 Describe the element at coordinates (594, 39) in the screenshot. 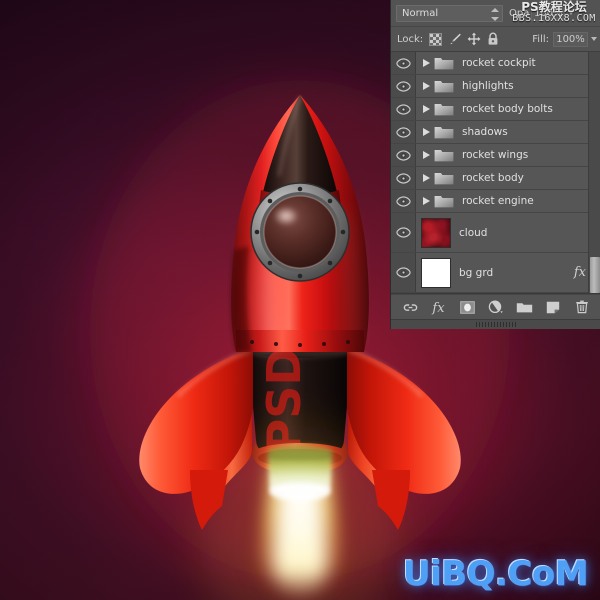

I see `fill-chevron-down-icon` at that location.